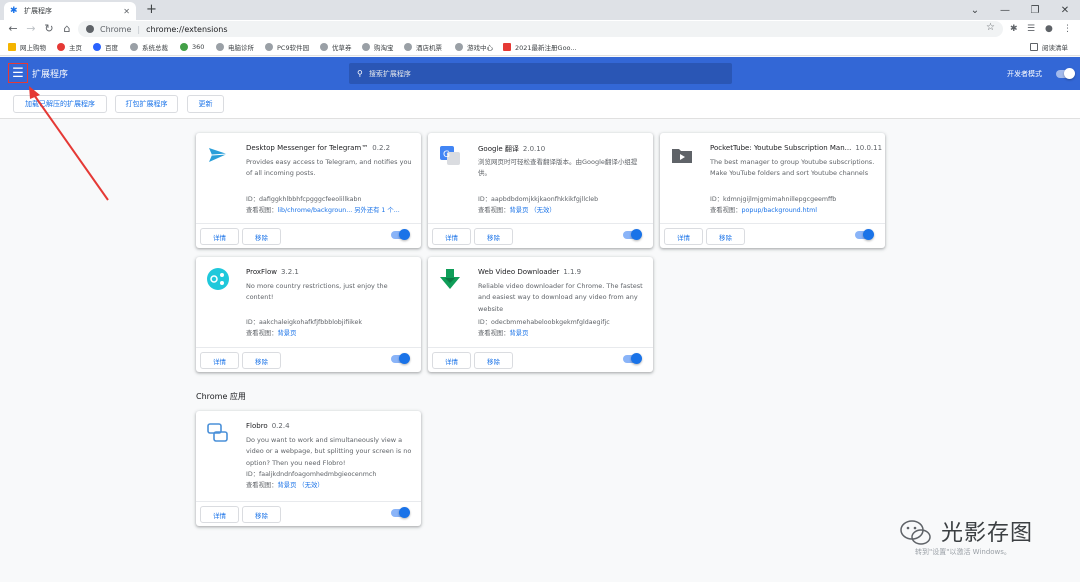  Describe the element at coordinates (915, 532) in the screenshot. I see `wechat-logo-icon` at that location.